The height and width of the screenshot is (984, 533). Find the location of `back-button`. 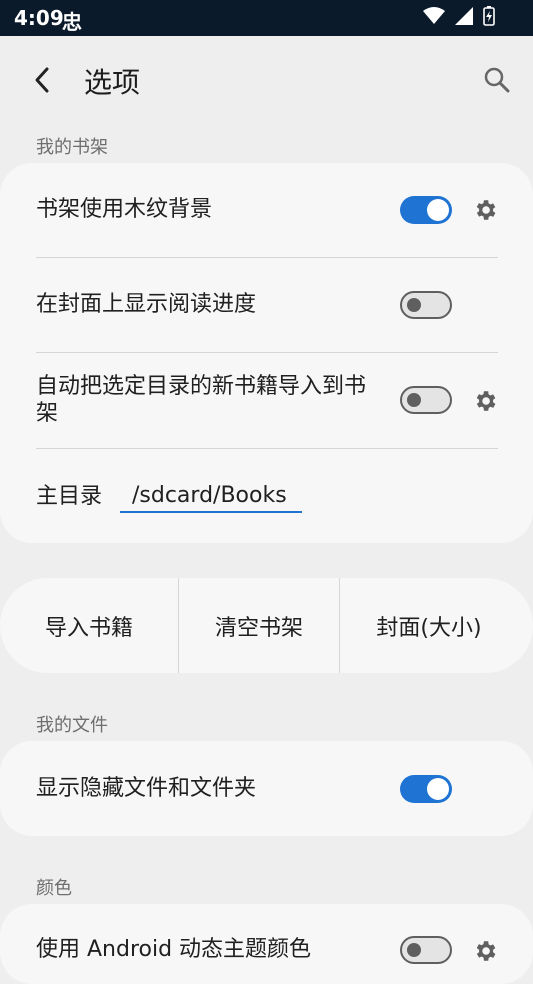

back-button is located at coordinates (42, 80).